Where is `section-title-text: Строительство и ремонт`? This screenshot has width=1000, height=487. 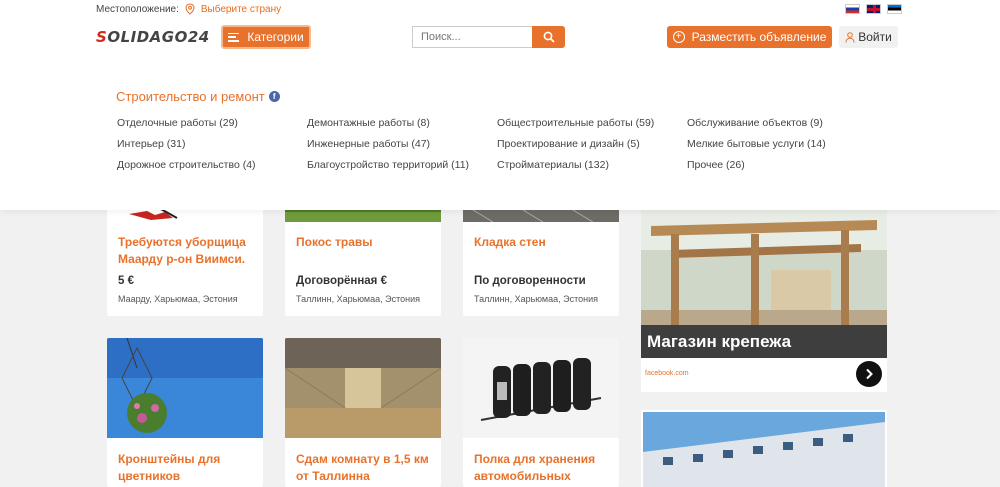
section-title-text: Строительство и ремонт is located at coordinates (190, 96).